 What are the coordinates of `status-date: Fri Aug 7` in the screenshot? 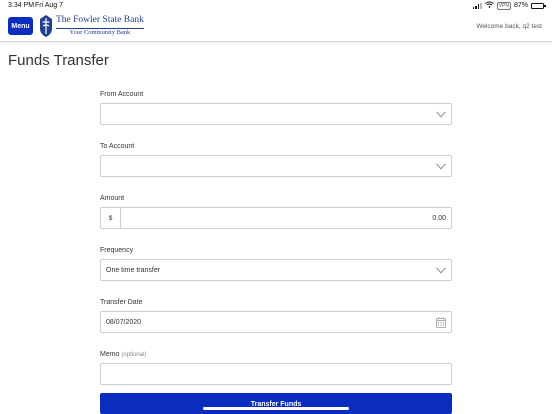 It's located at (49, 5).